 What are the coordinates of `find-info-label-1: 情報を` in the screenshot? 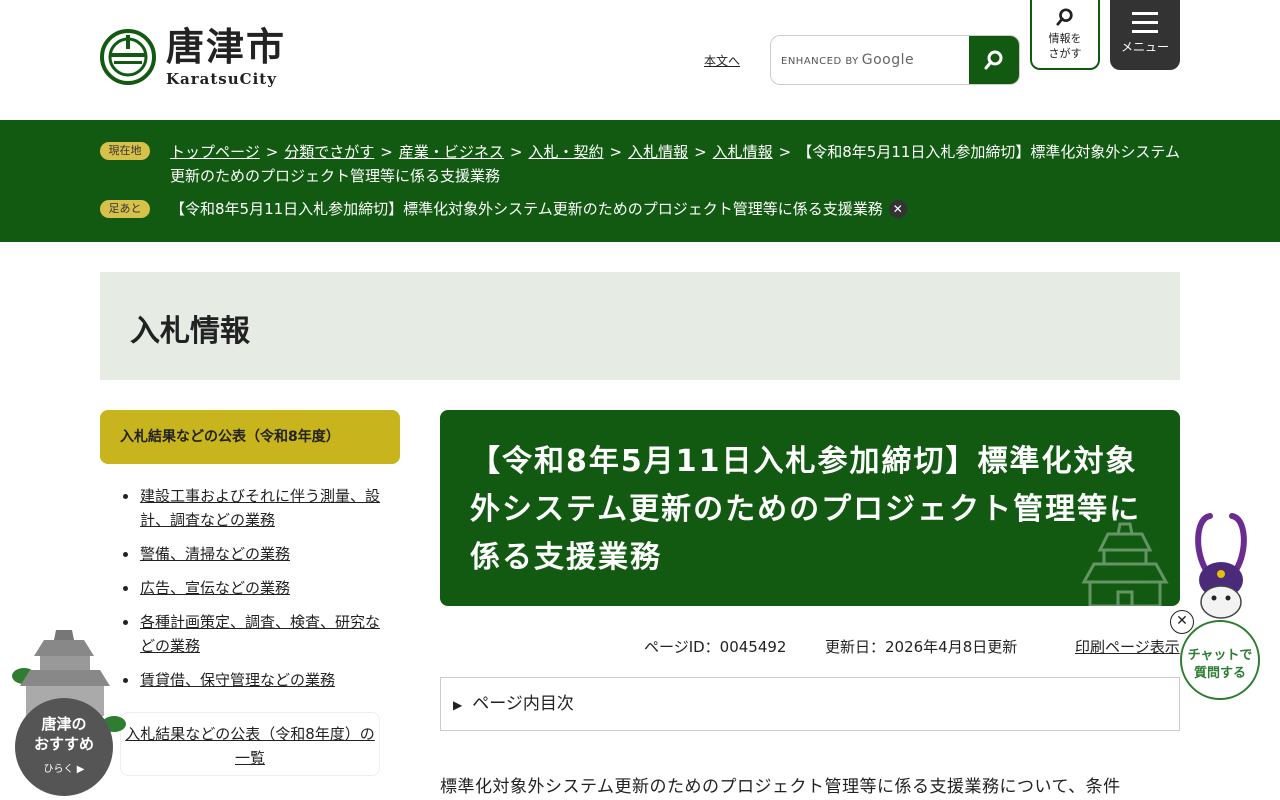 It's located at (1065, 38).